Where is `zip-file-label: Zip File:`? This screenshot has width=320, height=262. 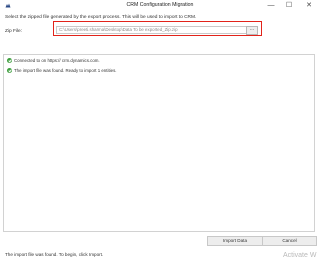
zip-file-label: Zip File: is located at coordinates (14, 31).